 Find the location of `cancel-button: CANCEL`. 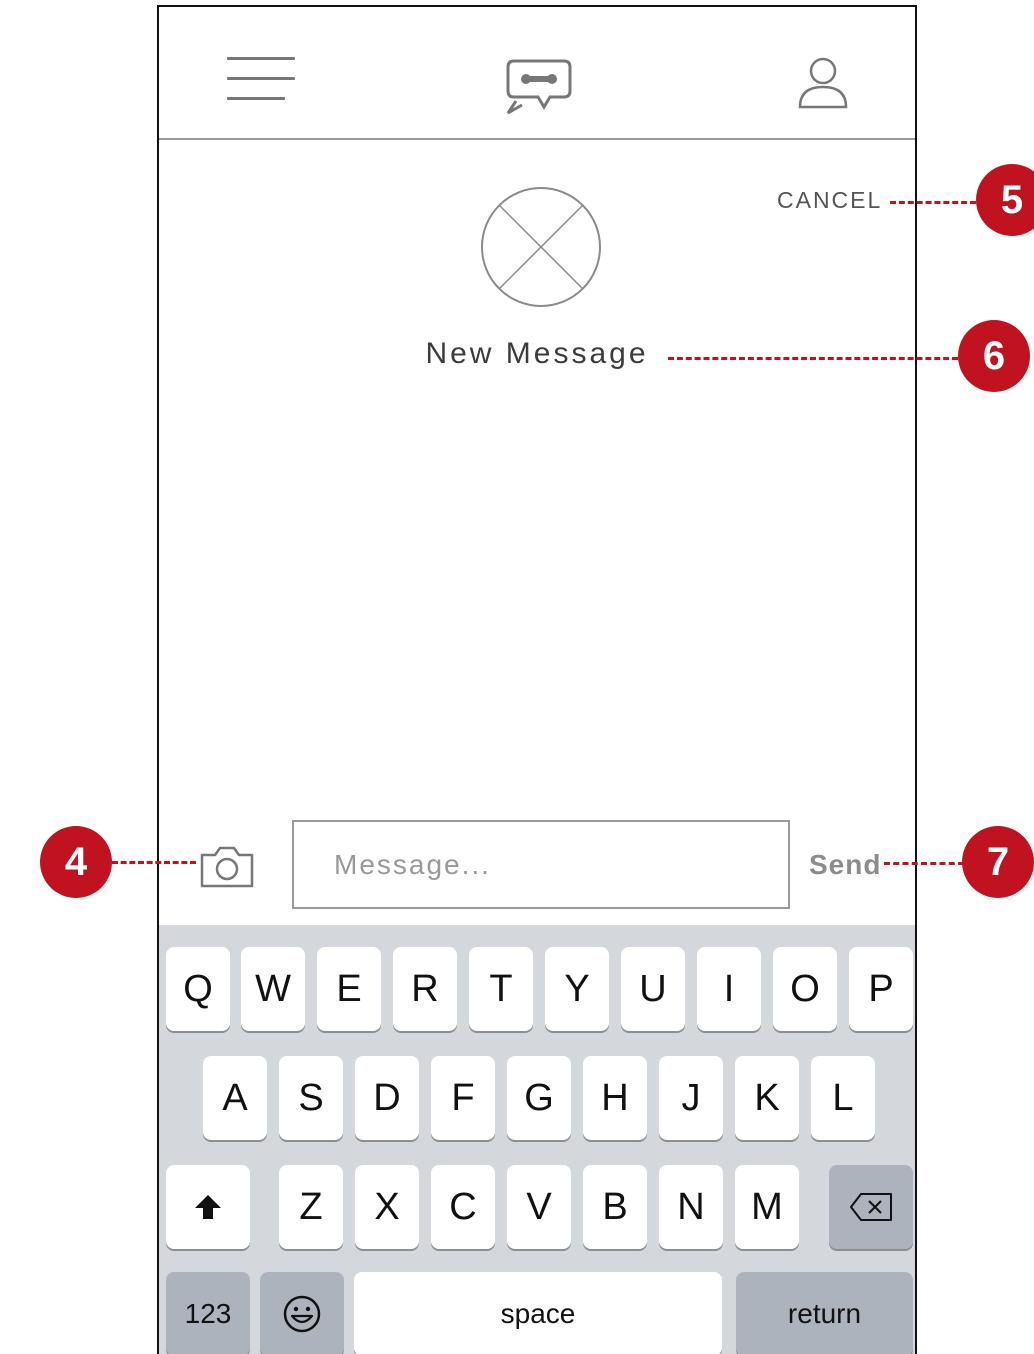

cancel-button: CANCEL is located at coordinates (829, 200).